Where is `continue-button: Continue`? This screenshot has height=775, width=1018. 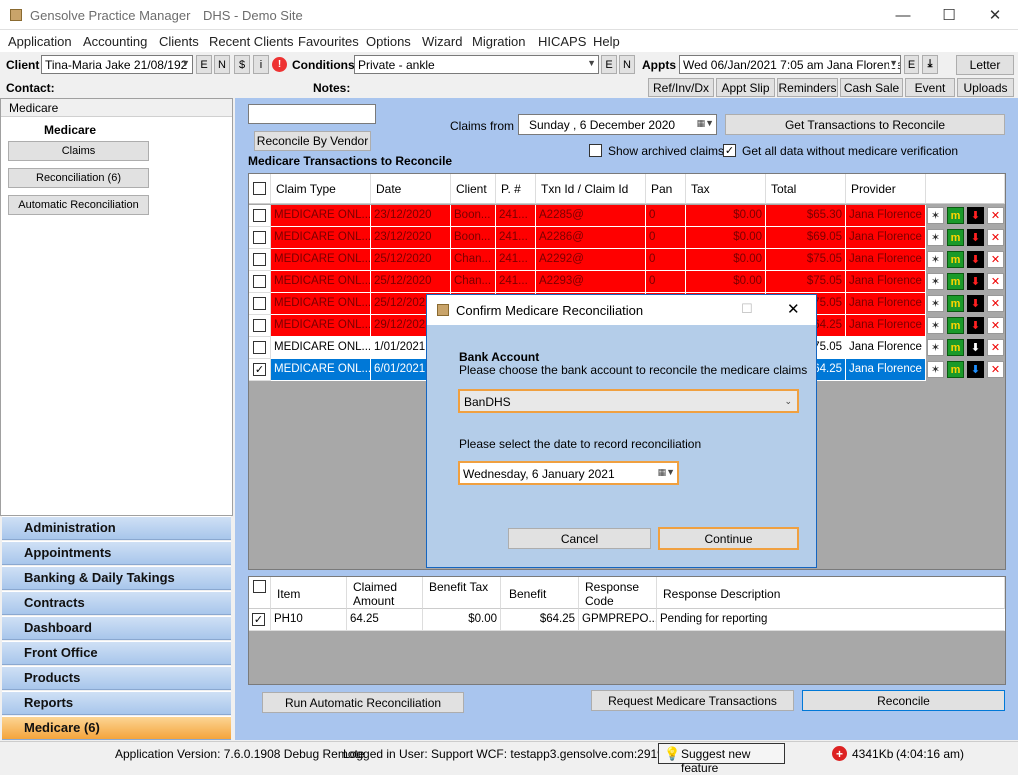 continue-button: Continue is located at coordinates (728, 538).